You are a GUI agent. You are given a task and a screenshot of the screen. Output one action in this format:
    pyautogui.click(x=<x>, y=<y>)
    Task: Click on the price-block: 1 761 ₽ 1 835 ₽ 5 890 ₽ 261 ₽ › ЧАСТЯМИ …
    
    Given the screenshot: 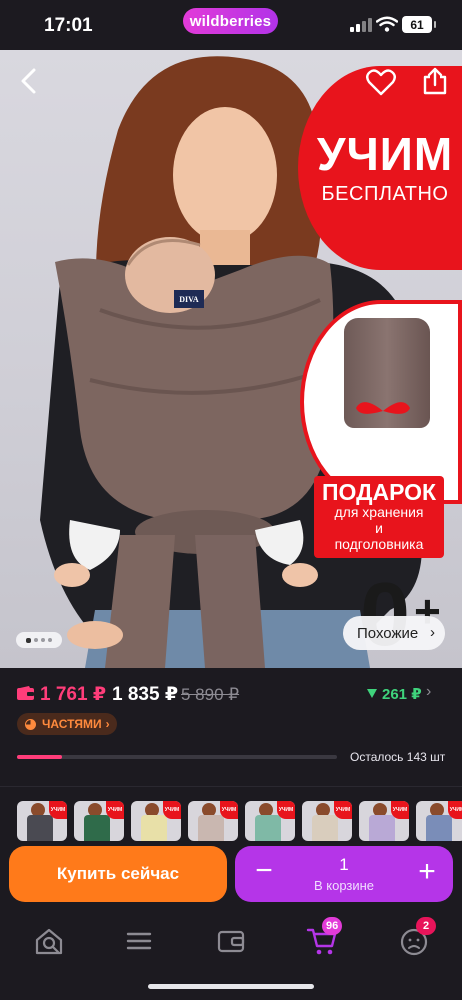 What is the action you would take?
    pyautogui.click(x=231, y=722)
    